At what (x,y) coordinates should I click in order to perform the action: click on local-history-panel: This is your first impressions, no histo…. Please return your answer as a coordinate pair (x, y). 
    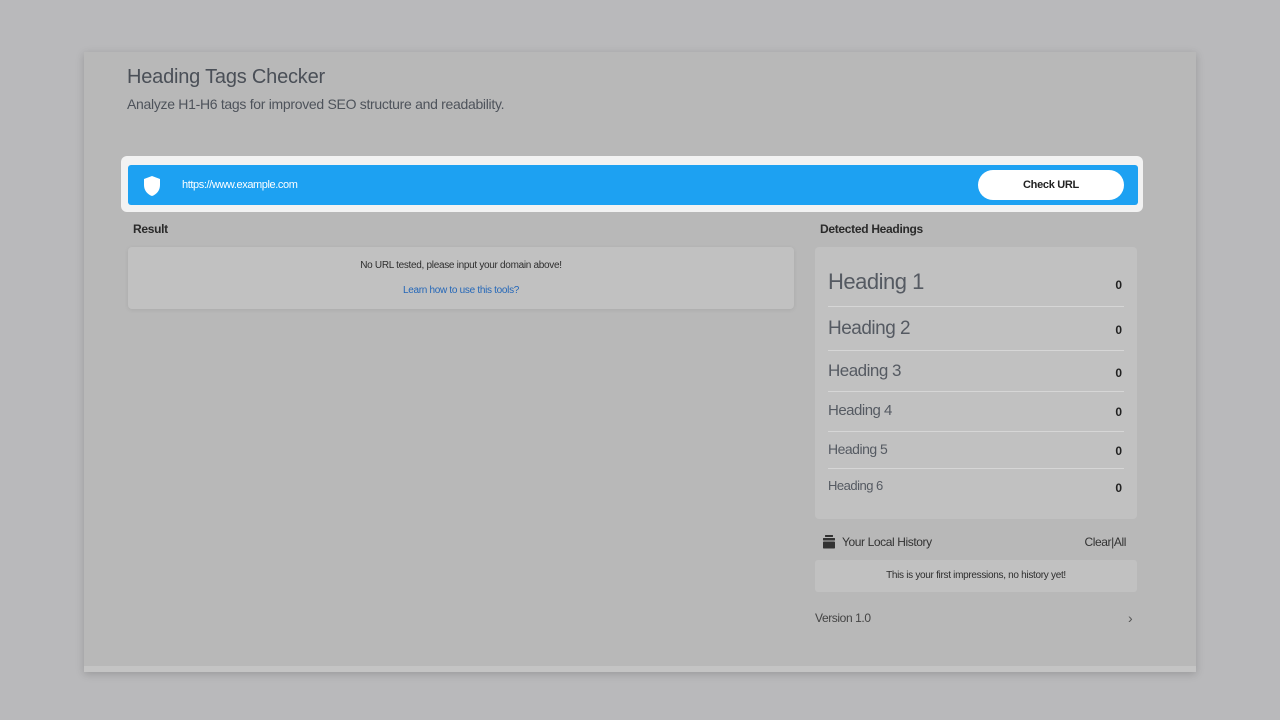
    Looking at the image, I should click on (976, 576).